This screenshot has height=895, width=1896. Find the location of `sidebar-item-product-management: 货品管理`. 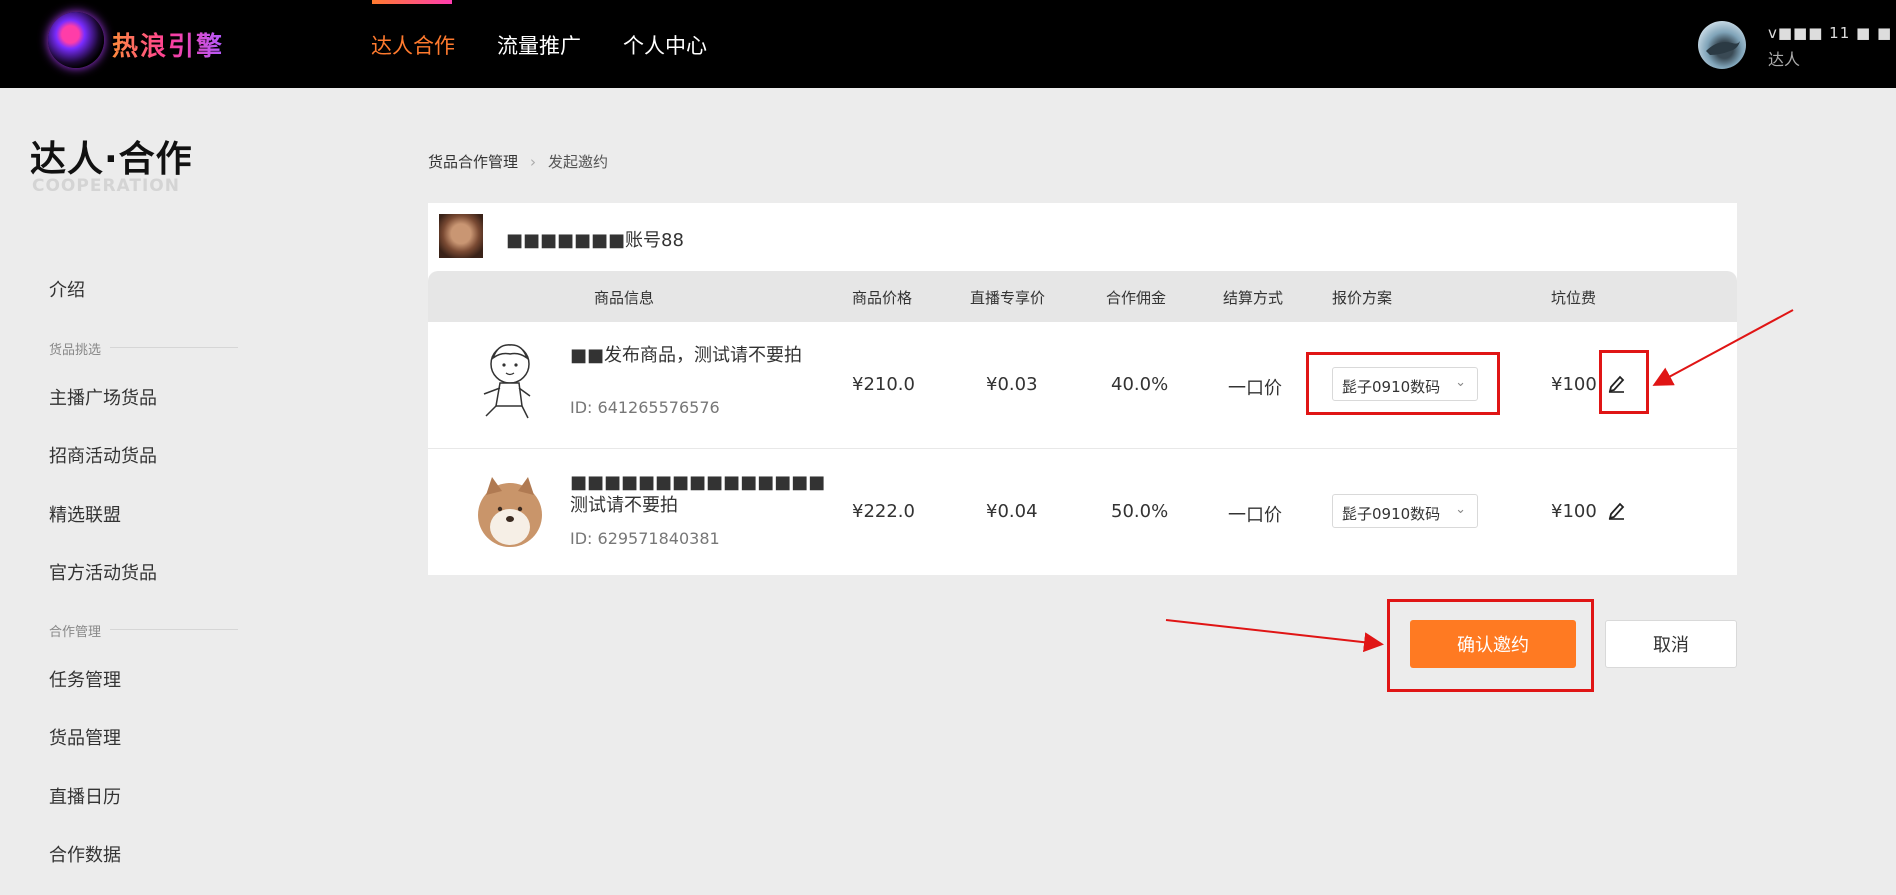

sidebar-item-product-management: 货品管理 is located at coordinates (85, 737).